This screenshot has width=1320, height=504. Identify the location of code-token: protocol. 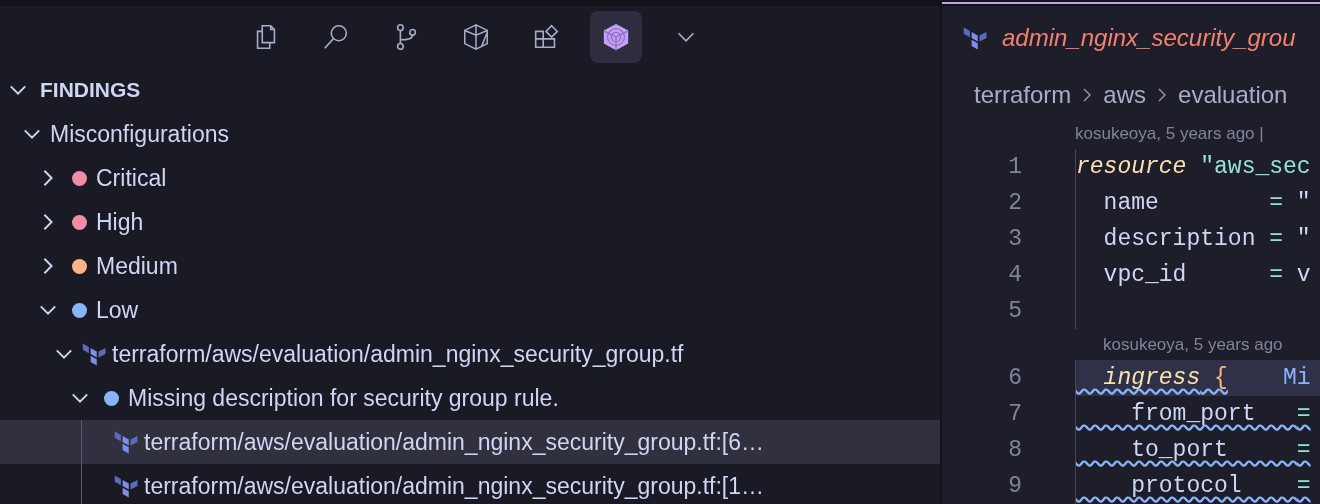
(1186, 486).